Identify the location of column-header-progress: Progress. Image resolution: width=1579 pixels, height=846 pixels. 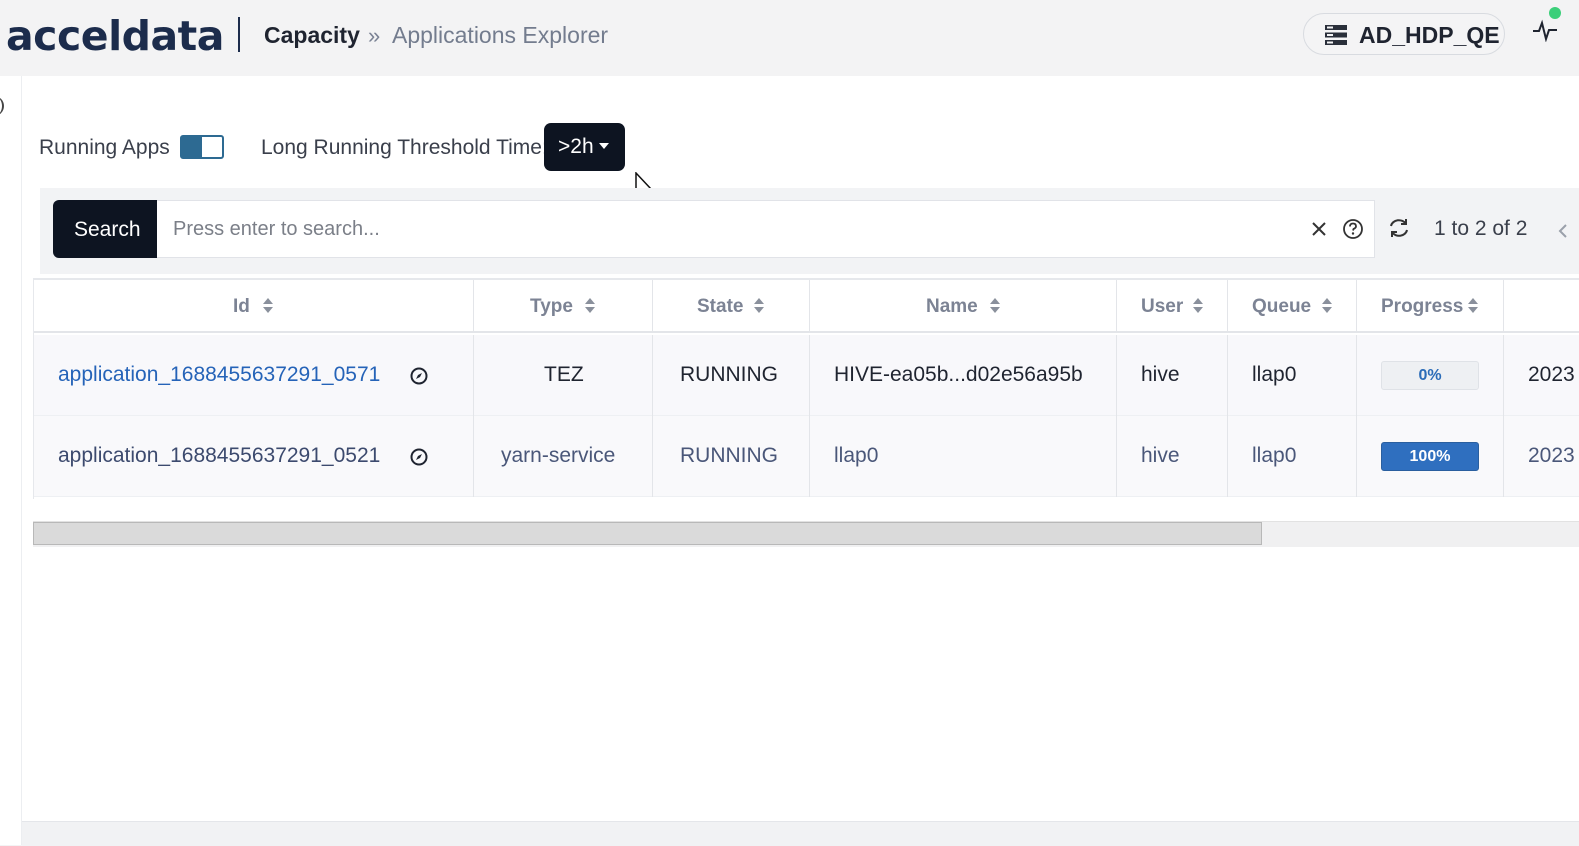
(1430, 306).